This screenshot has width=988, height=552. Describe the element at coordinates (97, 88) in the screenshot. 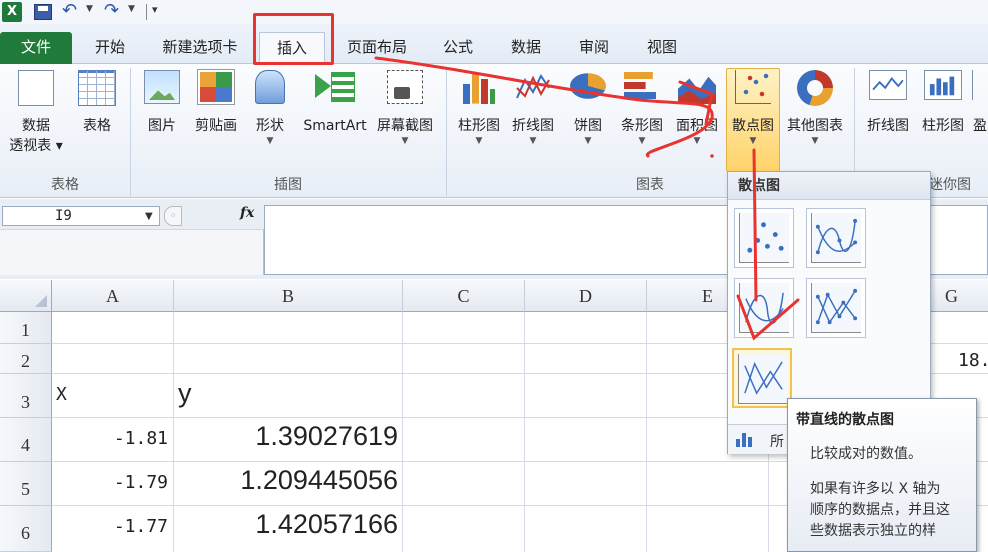

I see `table-icon` at that location.